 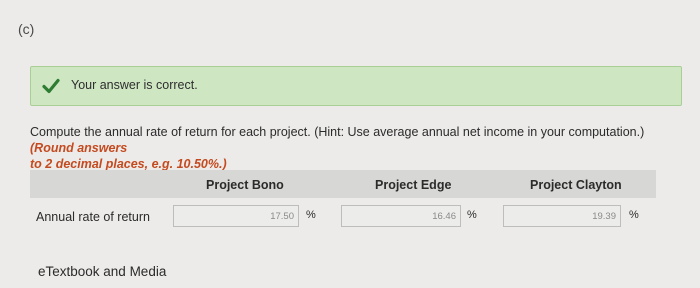 What do you see at coordinates (102, 271) in the screenshot?
I see `etextbook-media-link: eTextbook and Media` at bounding box center [102, 271].